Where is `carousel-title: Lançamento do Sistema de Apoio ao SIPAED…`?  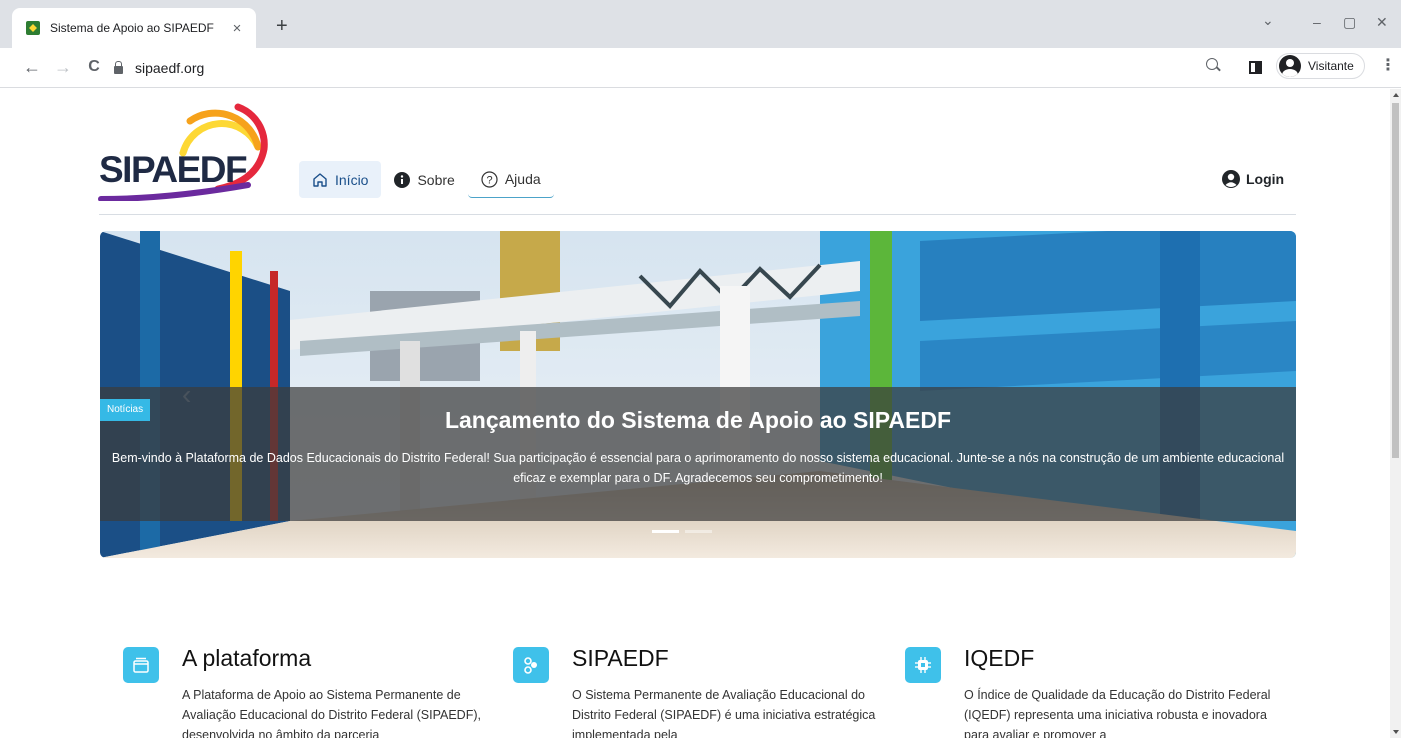 carousel-title: Lançamento do Sistema de Apoio ao SIPAED… is located at coordinates (698, 420).